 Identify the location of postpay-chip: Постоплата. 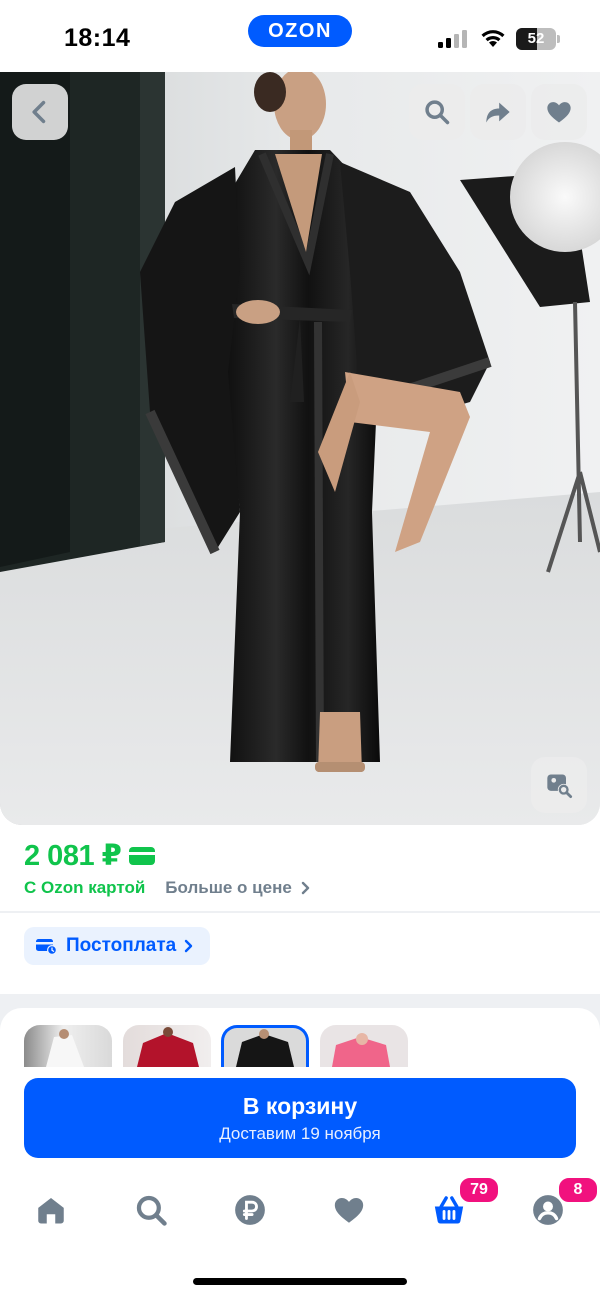
(117, 946).